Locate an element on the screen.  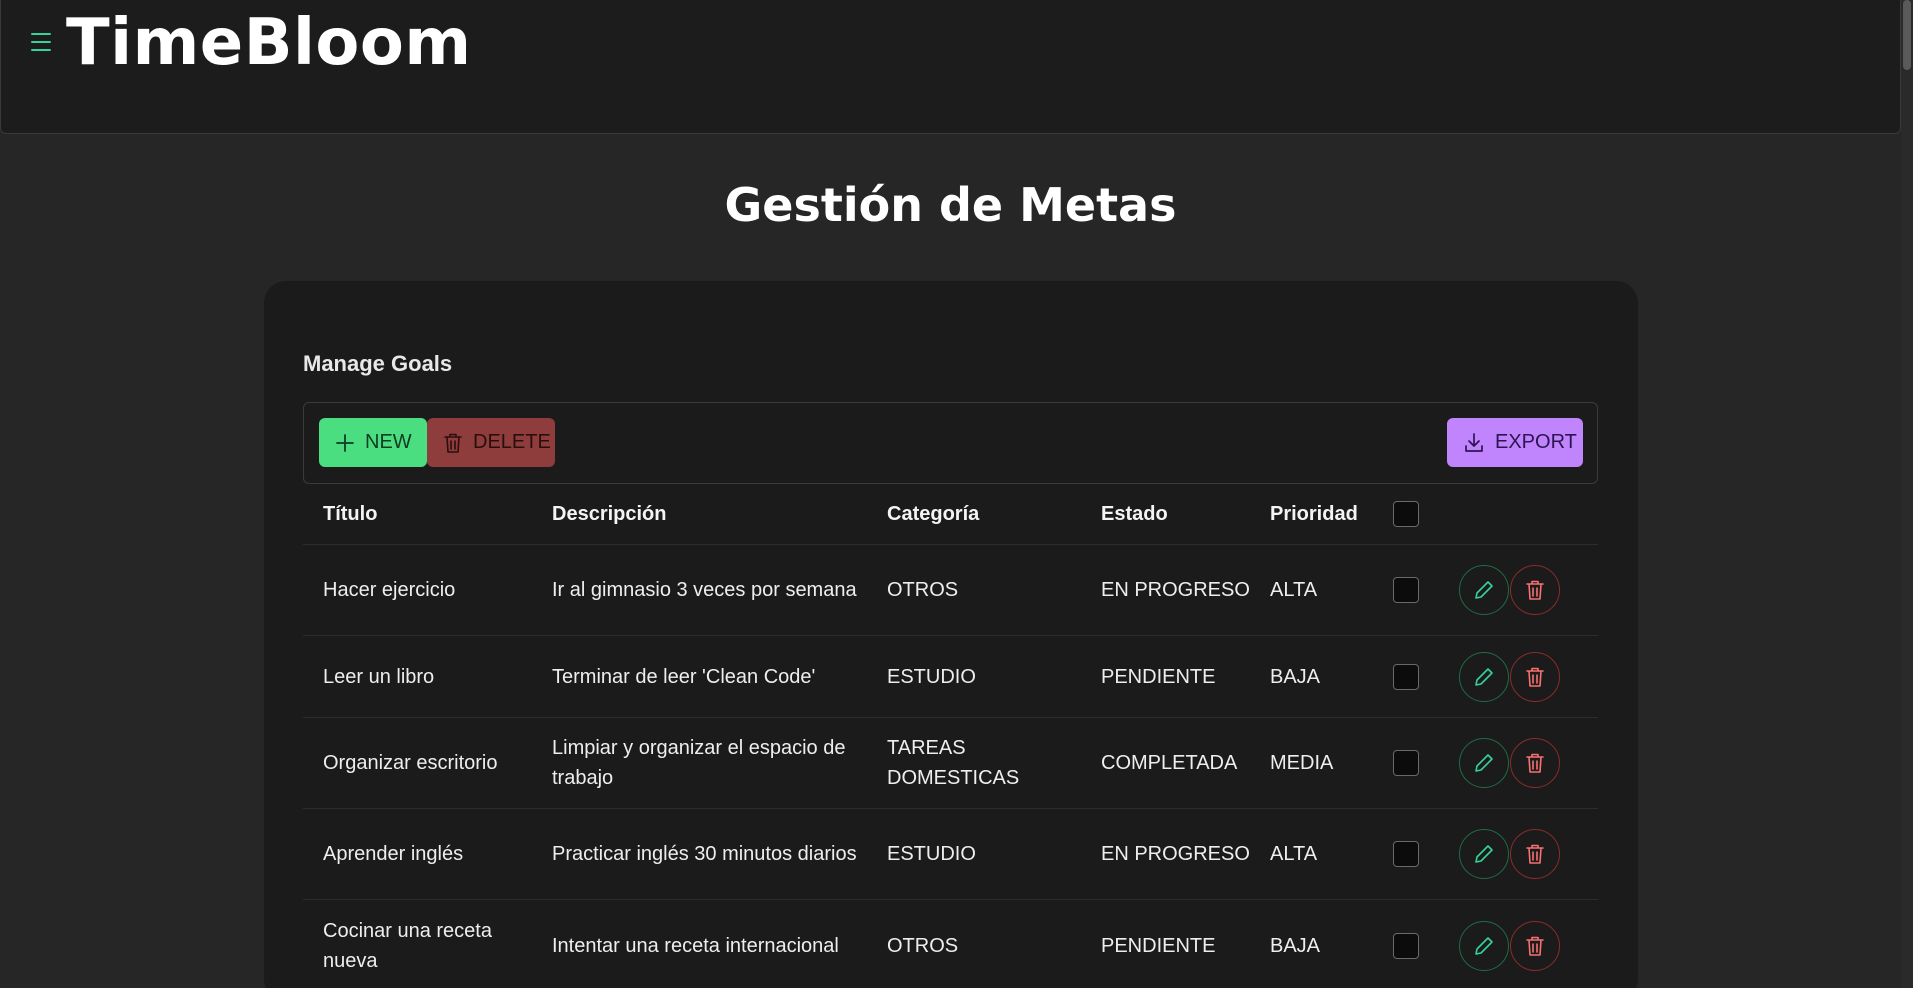
row-descripcion: Practicar inglés 30 minutos diarios is located at coordinates (704, 854).